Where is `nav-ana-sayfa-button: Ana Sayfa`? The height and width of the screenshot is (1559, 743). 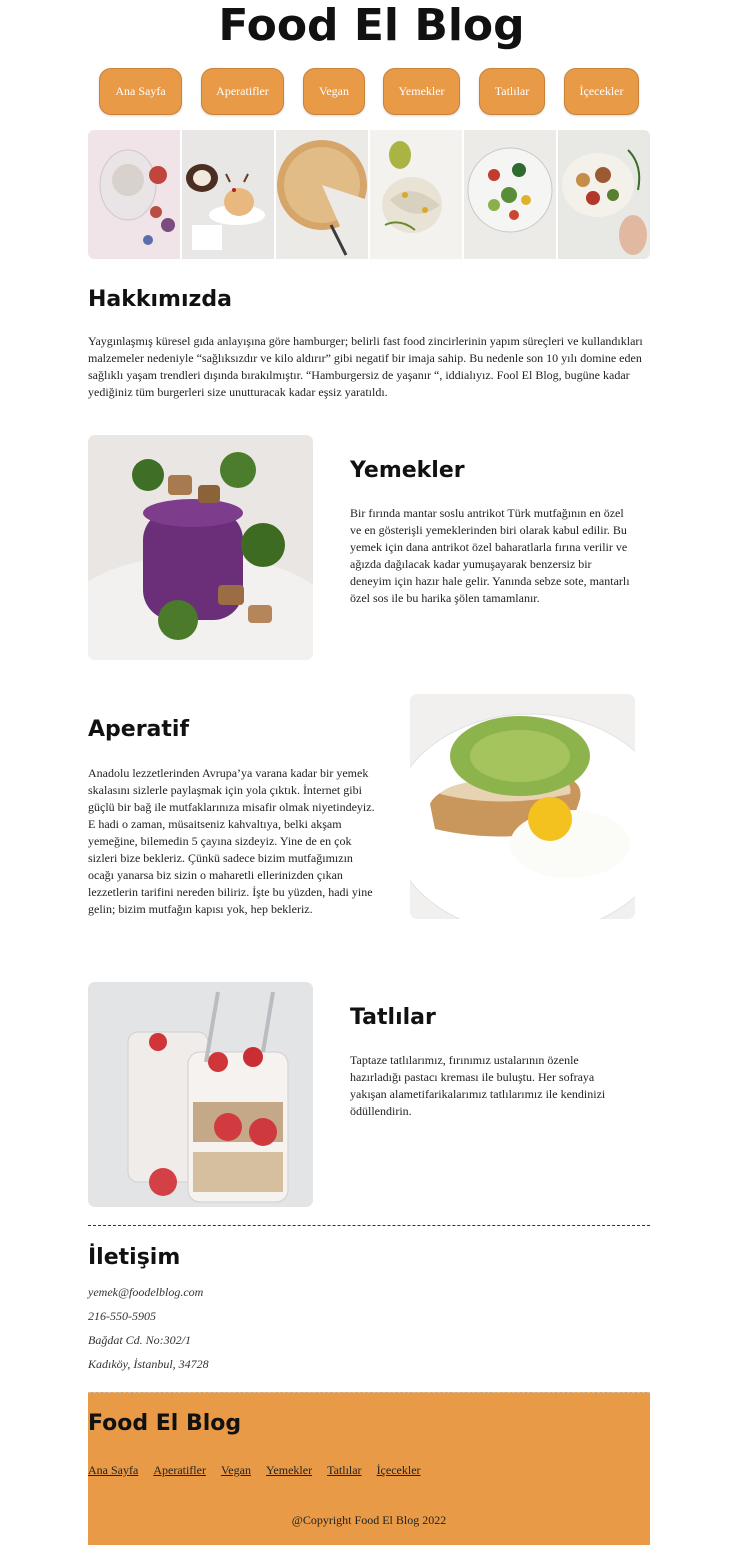
nav-ana-sayfa-button: Ana Sayfa is located at coordinates (140, 91).